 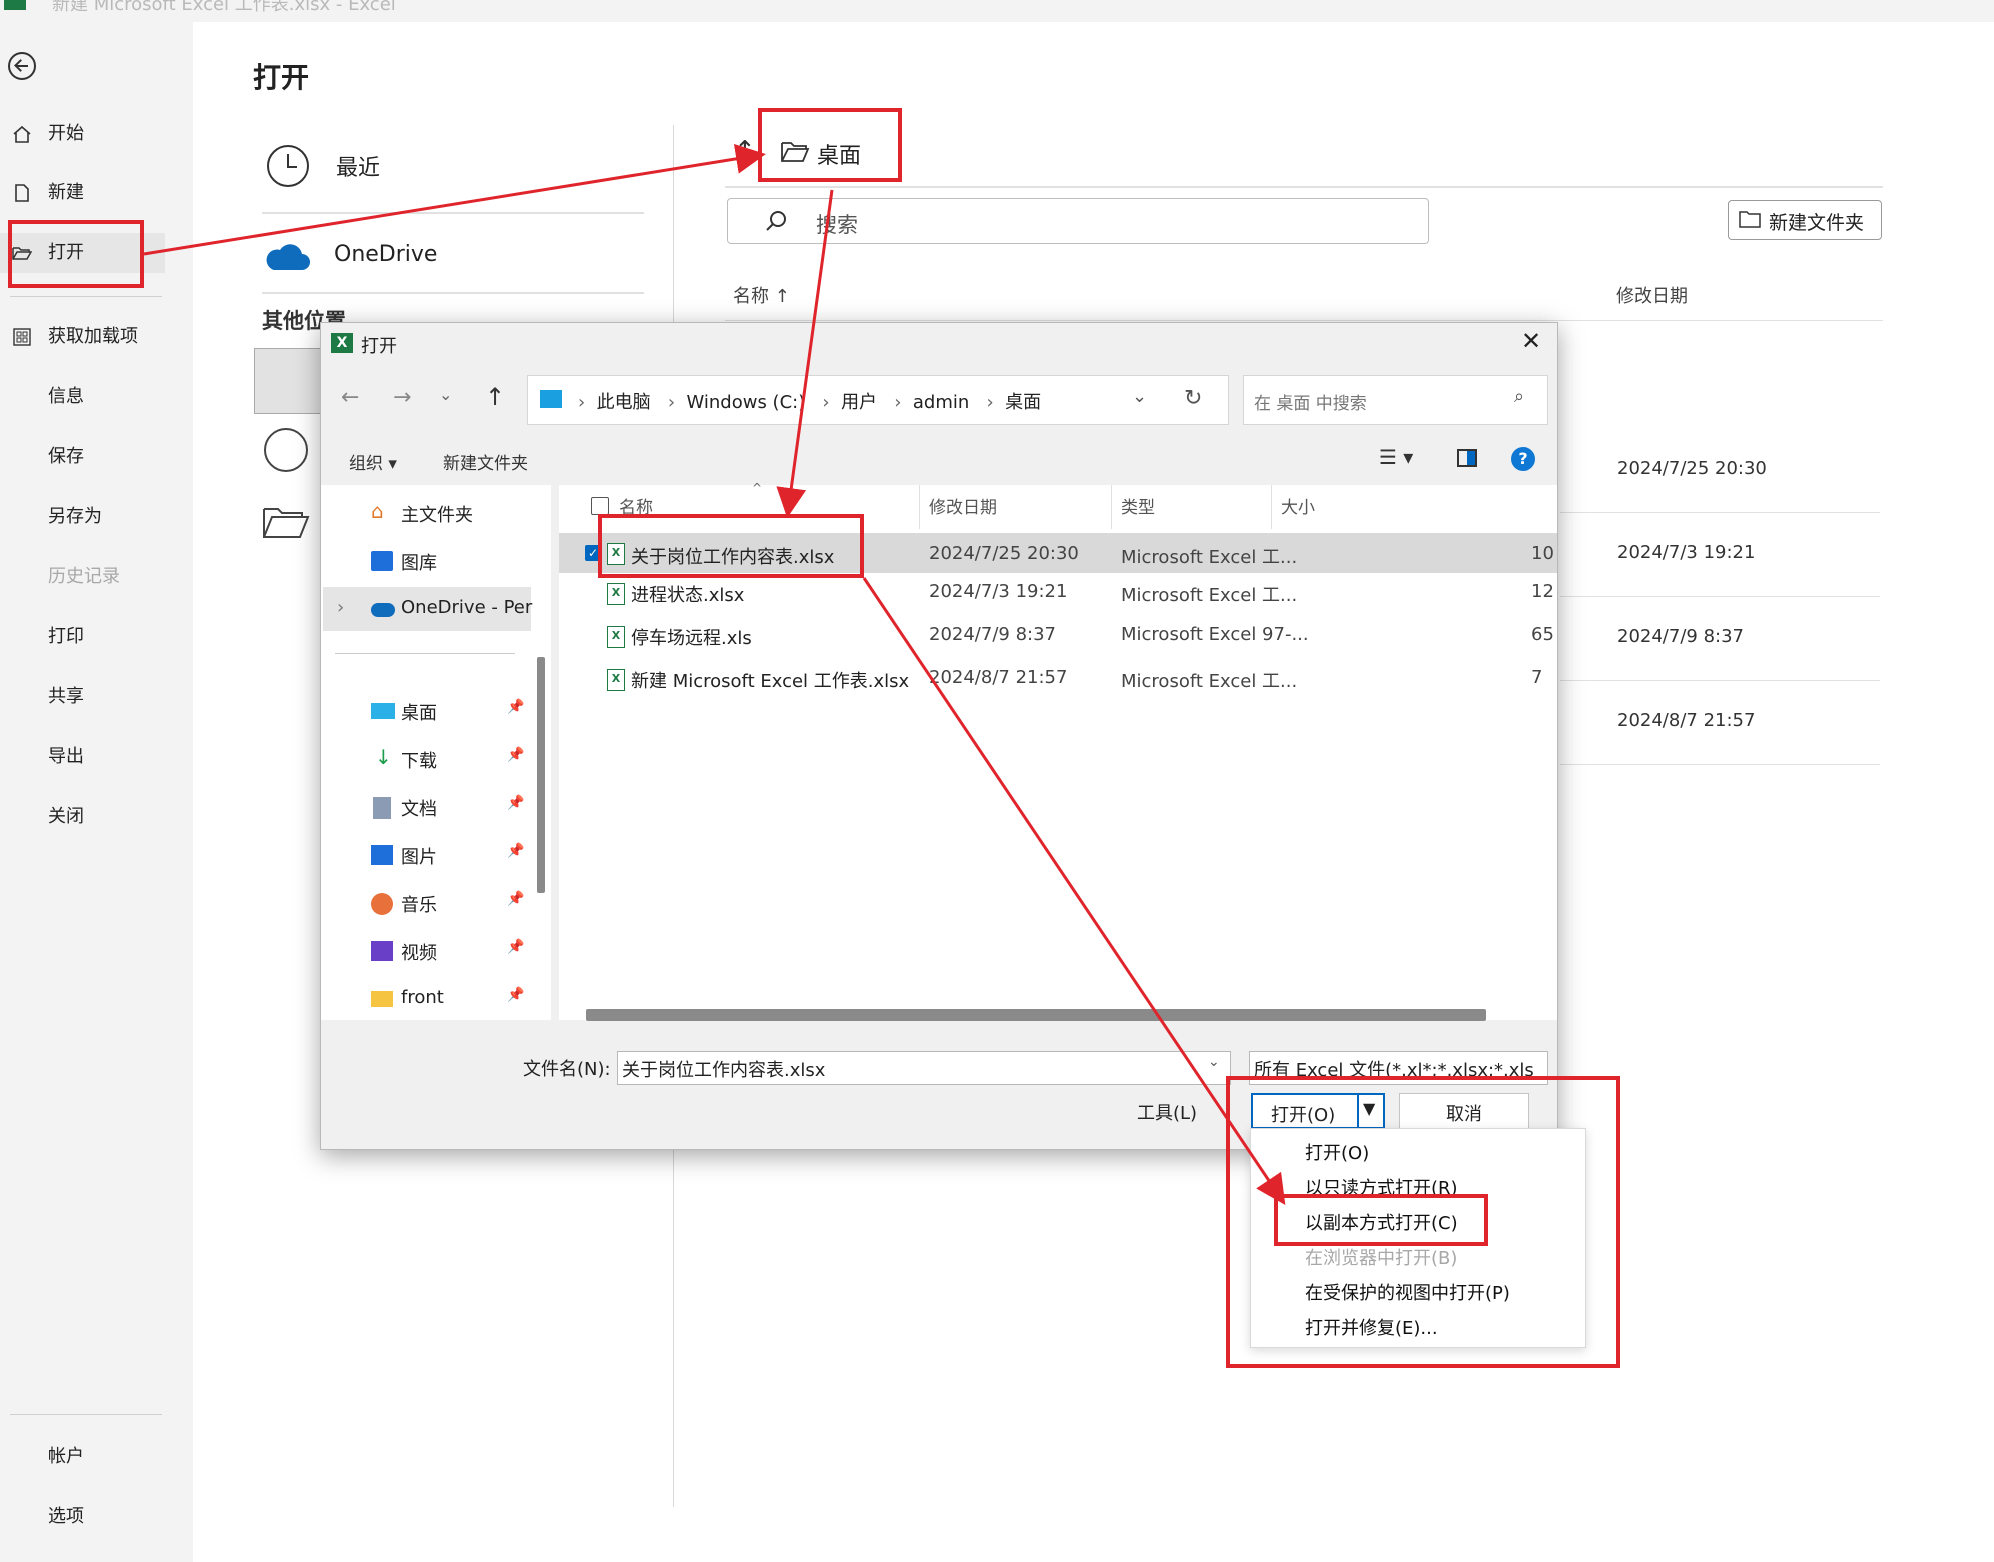 What do you see at coordinates (454, 199) in the screenshot?
I see `arrow-open-to-desktop` at bounding box center [454, 199].